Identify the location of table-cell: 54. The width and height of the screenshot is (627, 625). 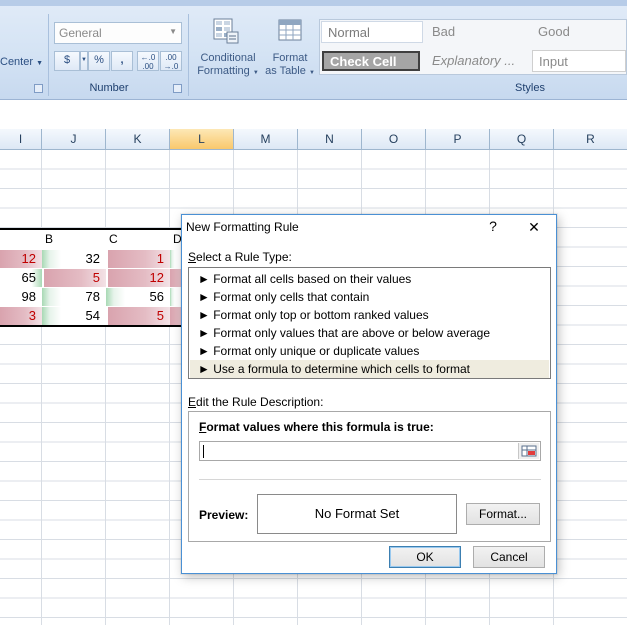
(74, 316).